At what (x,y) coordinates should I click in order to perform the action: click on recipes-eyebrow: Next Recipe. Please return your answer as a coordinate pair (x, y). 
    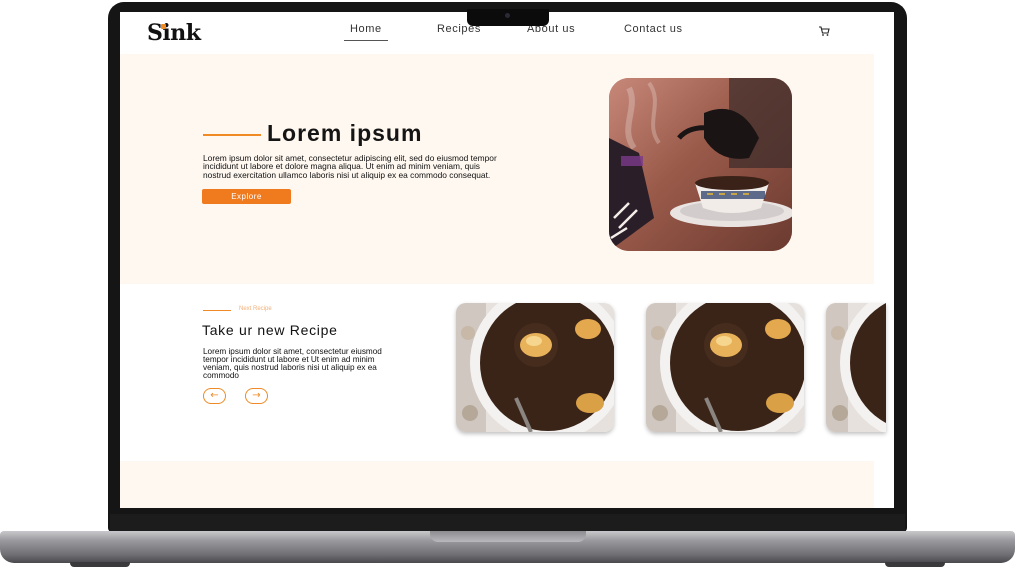
    Looking at the image, I should click on (255, 309).